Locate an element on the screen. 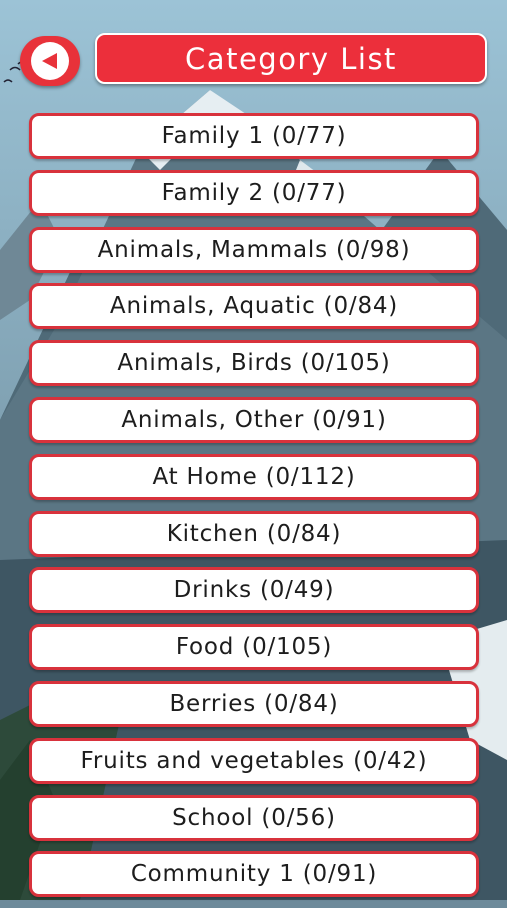 This screenshot has height=908, width=507. back-button is located at coordinates (50, 61).